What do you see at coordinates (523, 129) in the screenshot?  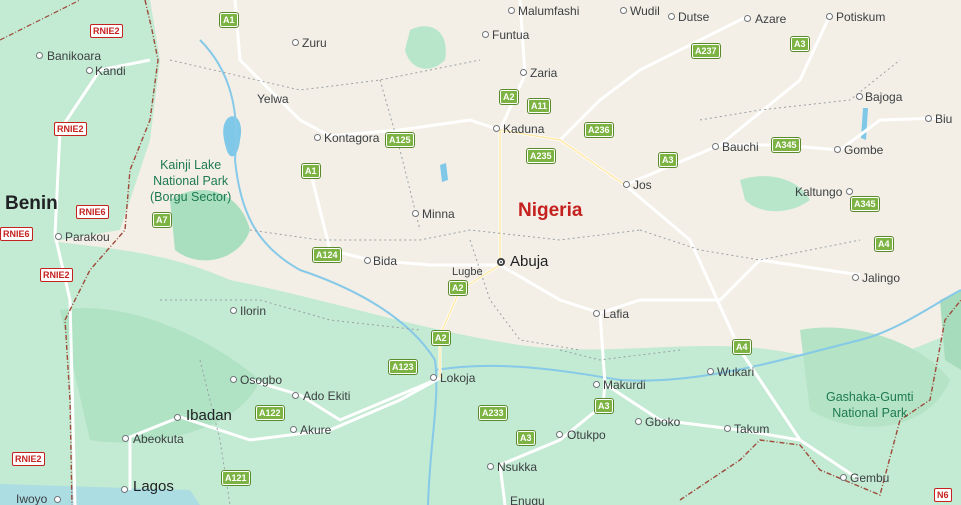 I see `city-label-kaduna: Kaduna` at bounding box center [523, 129].